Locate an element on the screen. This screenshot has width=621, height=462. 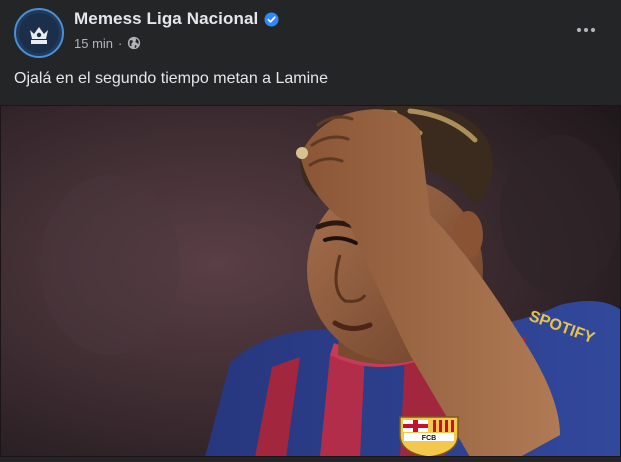
crest-text: FCB is located at coordinates (429, 438).